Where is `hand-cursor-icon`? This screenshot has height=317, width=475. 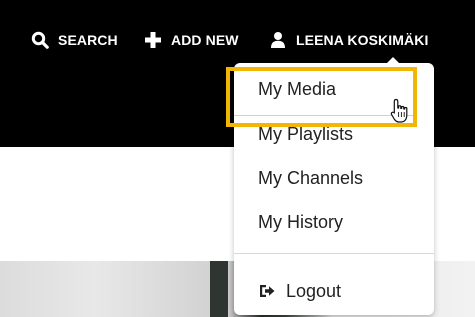
hand-cursor-icon is located at coordinates (400, 111).